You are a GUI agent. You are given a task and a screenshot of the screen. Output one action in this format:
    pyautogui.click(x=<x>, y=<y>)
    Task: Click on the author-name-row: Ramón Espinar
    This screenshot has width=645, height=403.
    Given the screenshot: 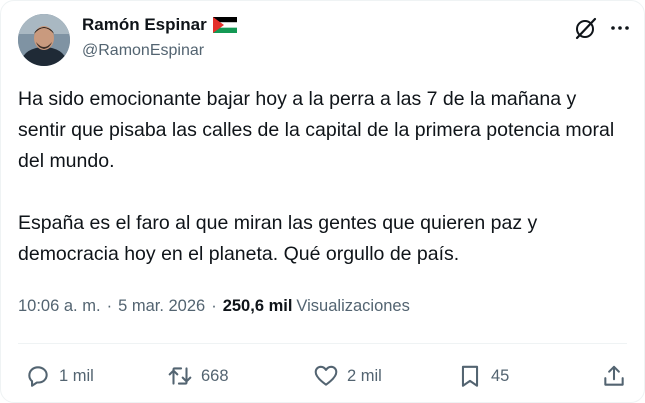 What is the action you would take?
    pyautogui.click(x=159, y=25)
    